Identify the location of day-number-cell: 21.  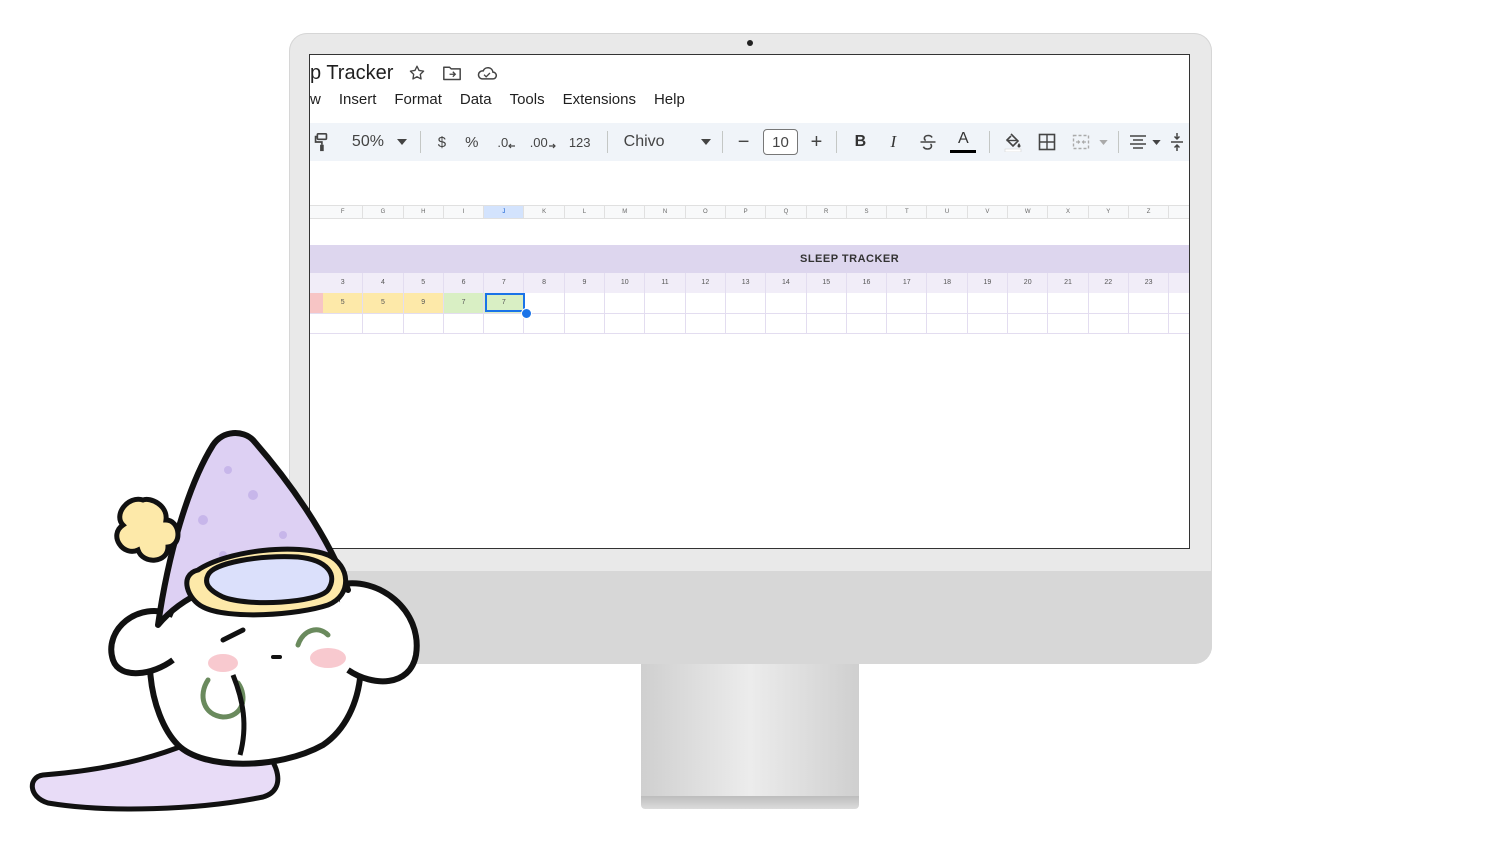
(1068, 283).